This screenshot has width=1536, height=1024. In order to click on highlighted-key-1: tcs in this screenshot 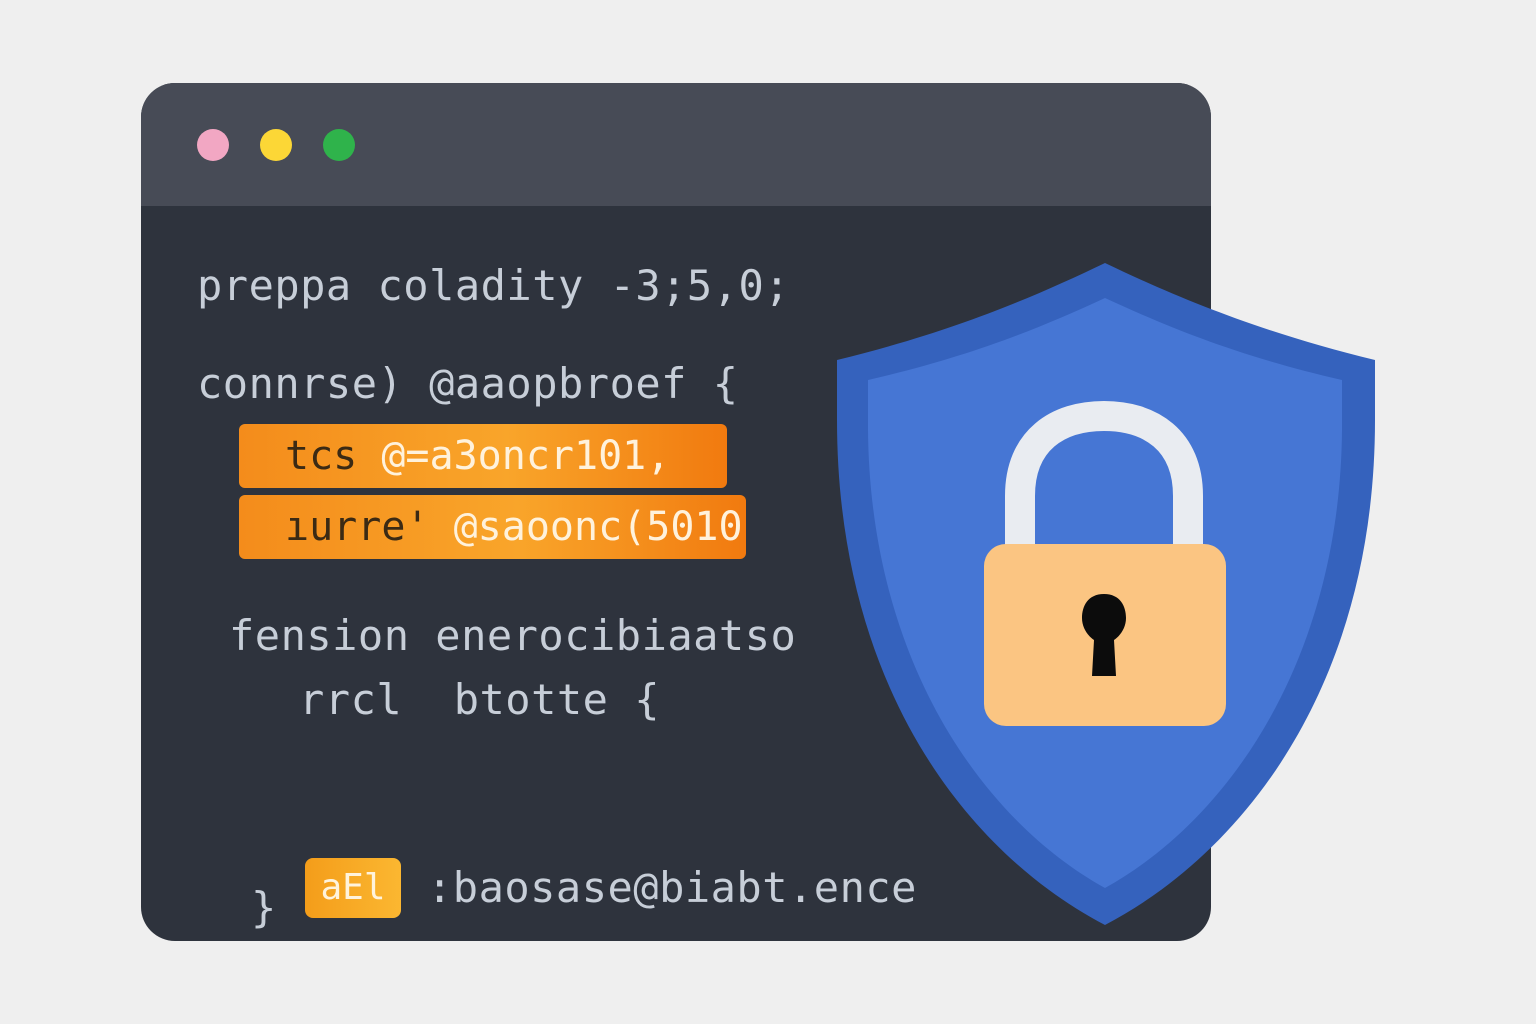, I will do `click(321, 456)`.